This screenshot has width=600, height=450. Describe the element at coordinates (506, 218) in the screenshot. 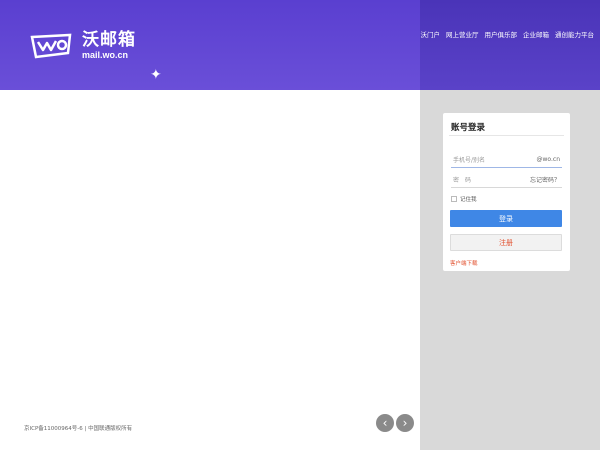

I see `login-button: 登录` at that location.